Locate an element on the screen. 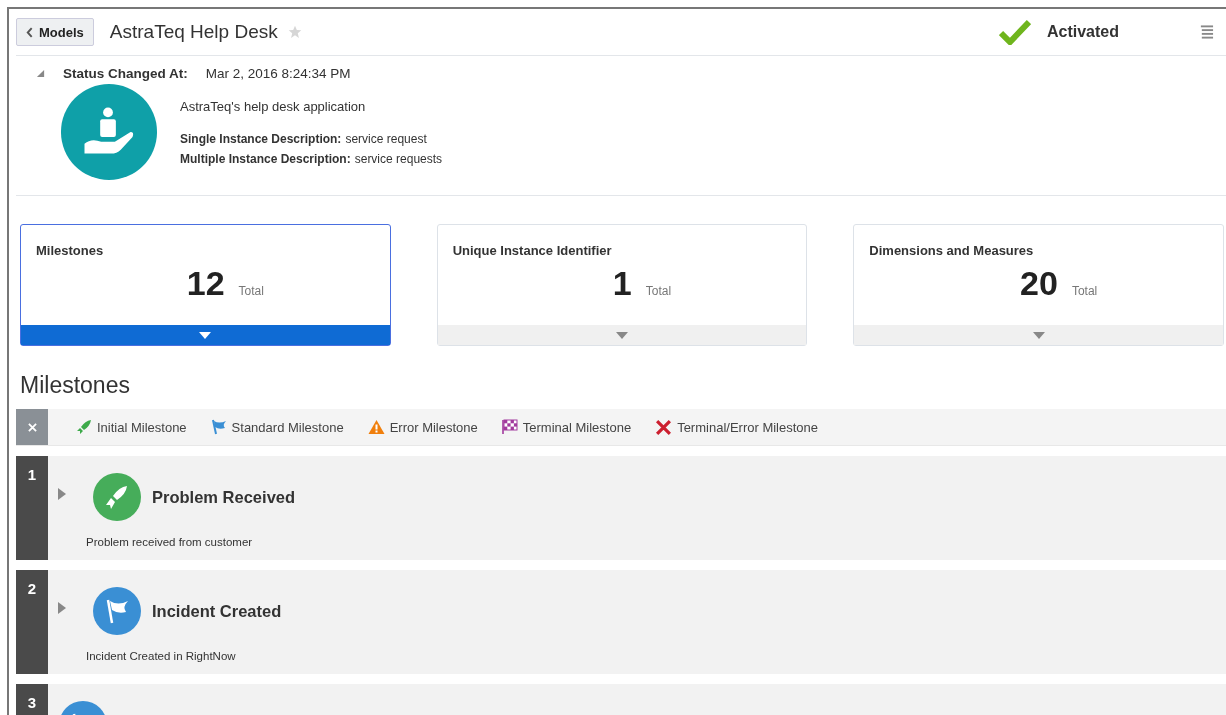  milestone-row: 2 Incident Created Incident Created in RightNow is located at coordinates (621, 622).